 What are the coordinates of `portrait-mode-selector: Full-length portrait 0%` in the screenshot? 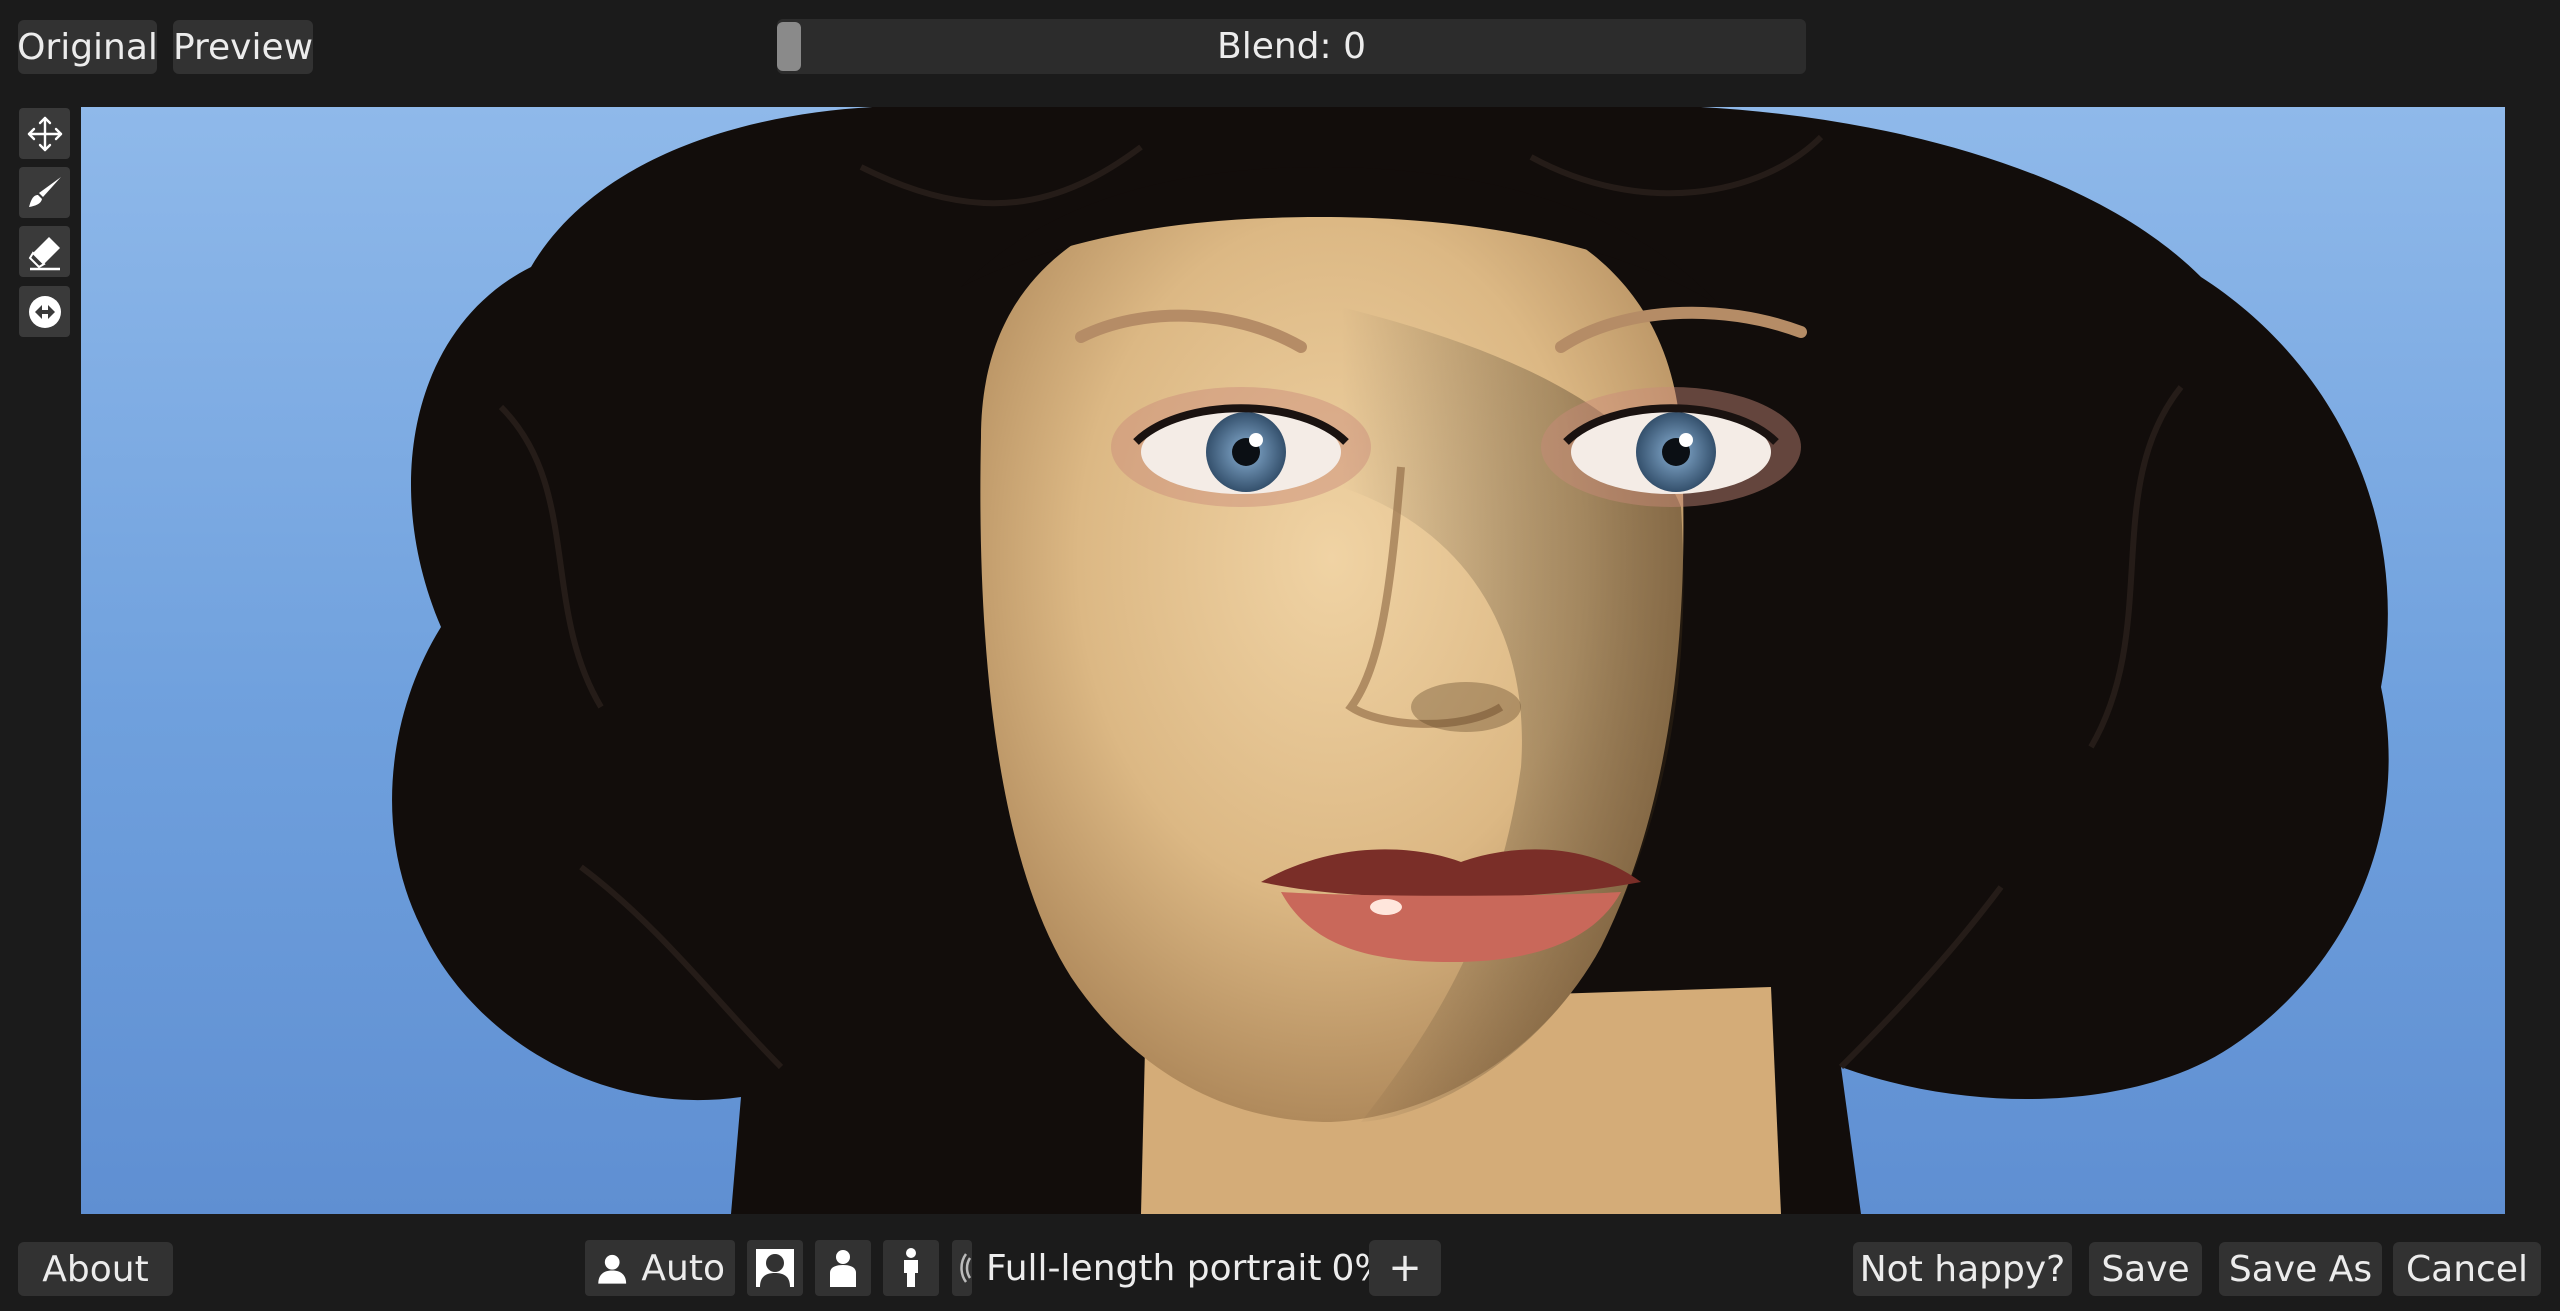 It's located at (1170, 1268).